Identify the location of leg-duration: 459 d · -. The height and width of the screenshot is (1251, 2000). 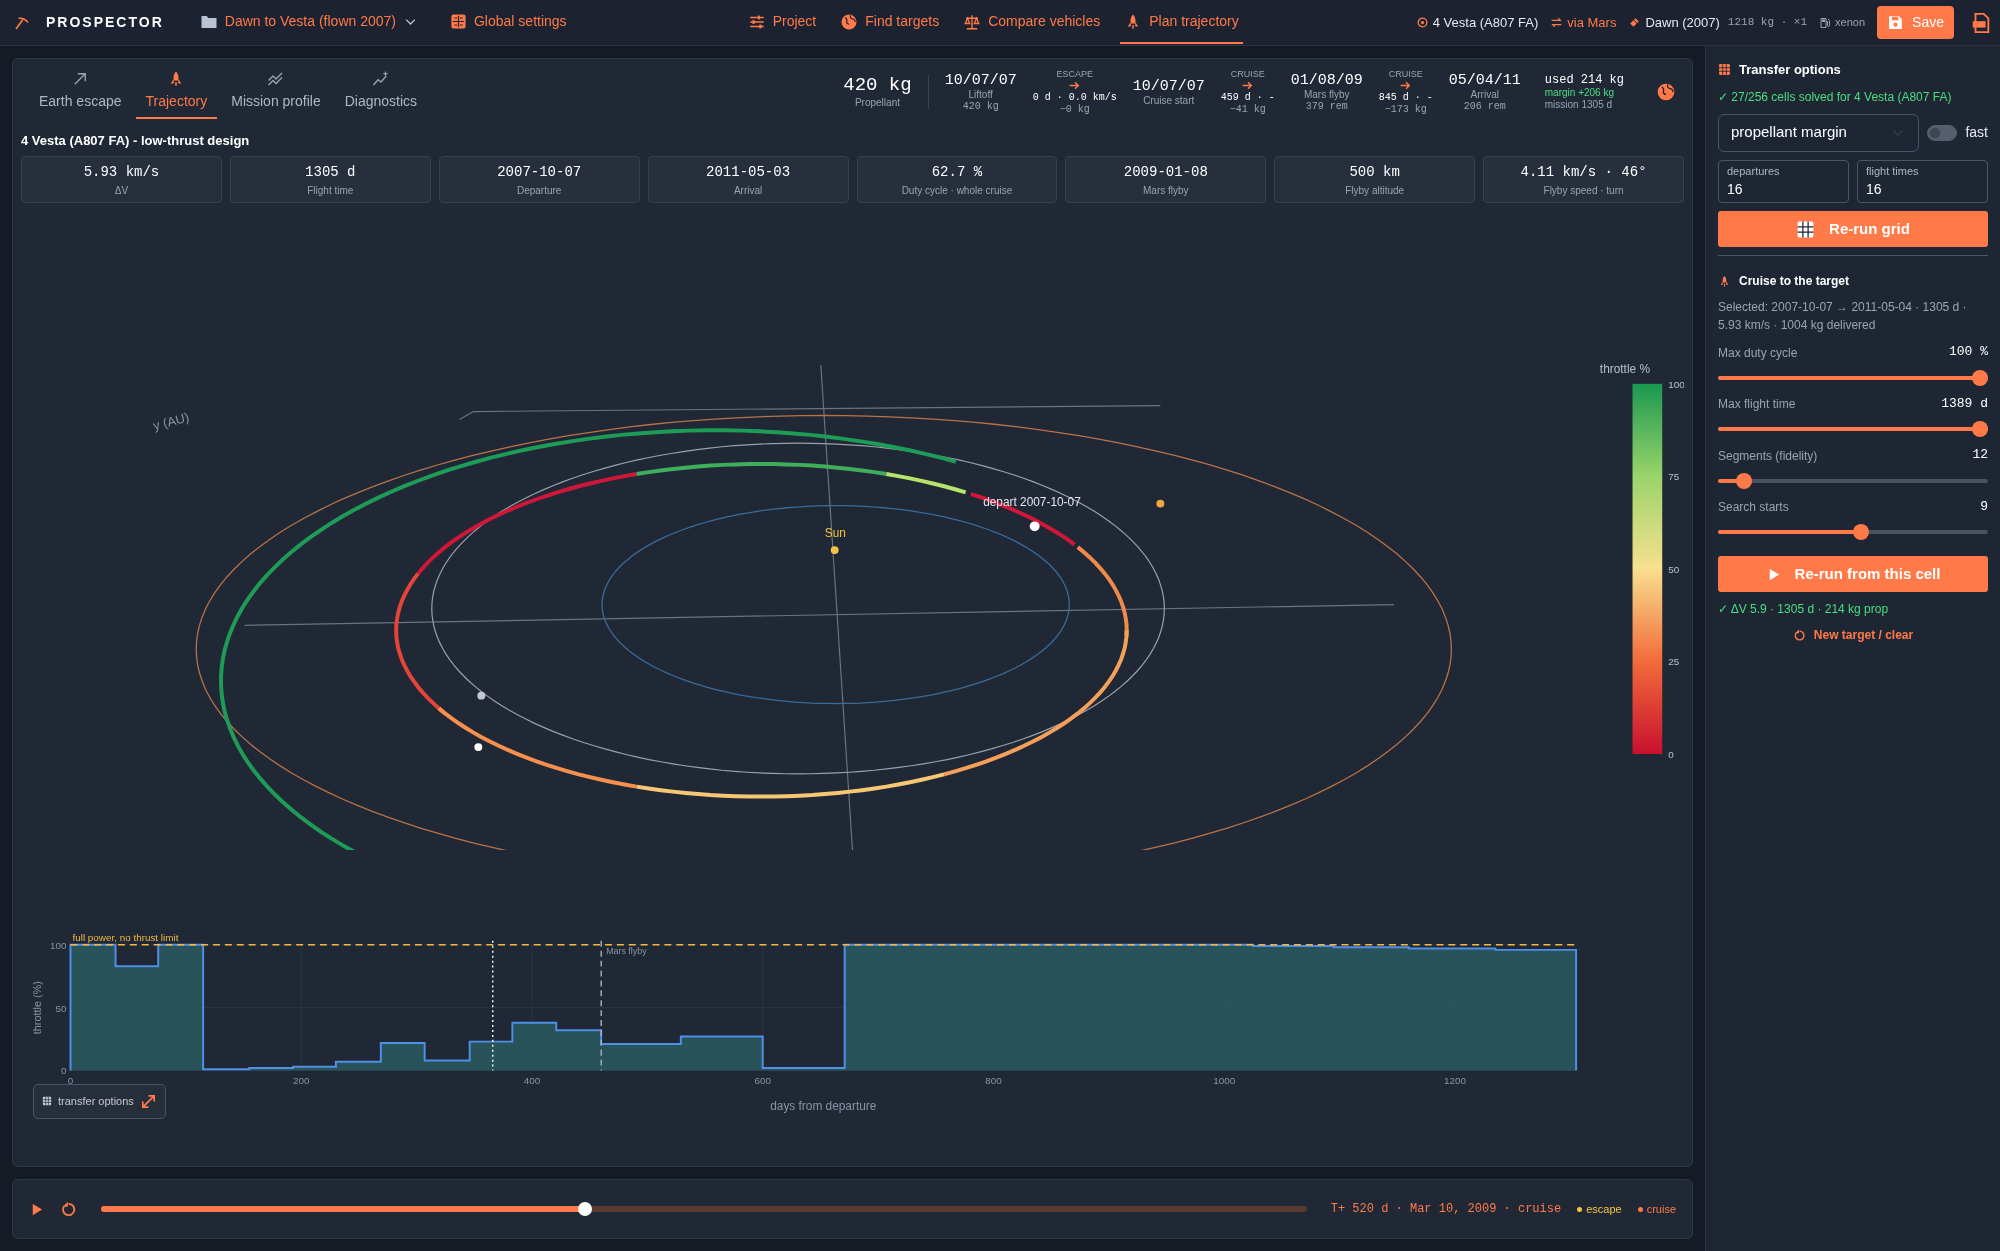
(1247, 98).